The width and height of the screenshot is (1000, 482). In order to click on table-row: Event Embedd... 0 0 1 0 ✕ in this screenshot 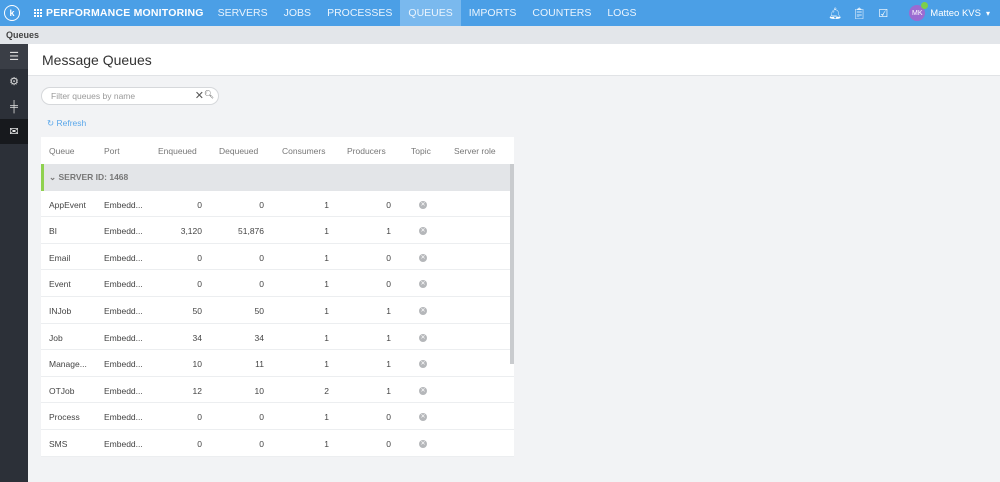, I will do `click(277, 283)`.